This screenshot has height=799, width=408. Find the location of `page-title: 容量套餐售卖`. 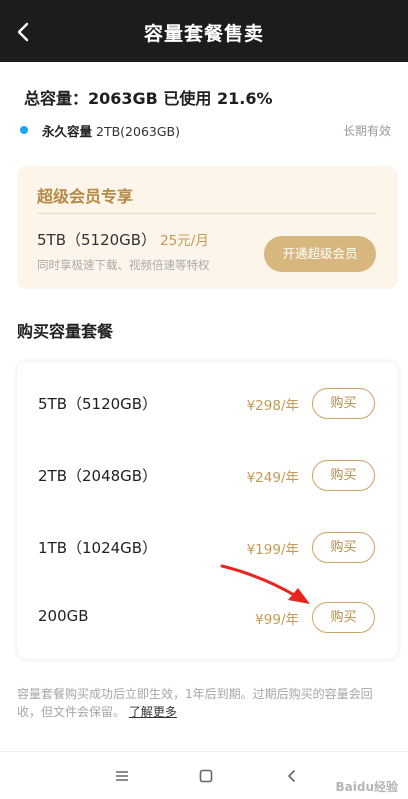

page-title: 容量套餐售卖 is located at coordinates (203, 34).